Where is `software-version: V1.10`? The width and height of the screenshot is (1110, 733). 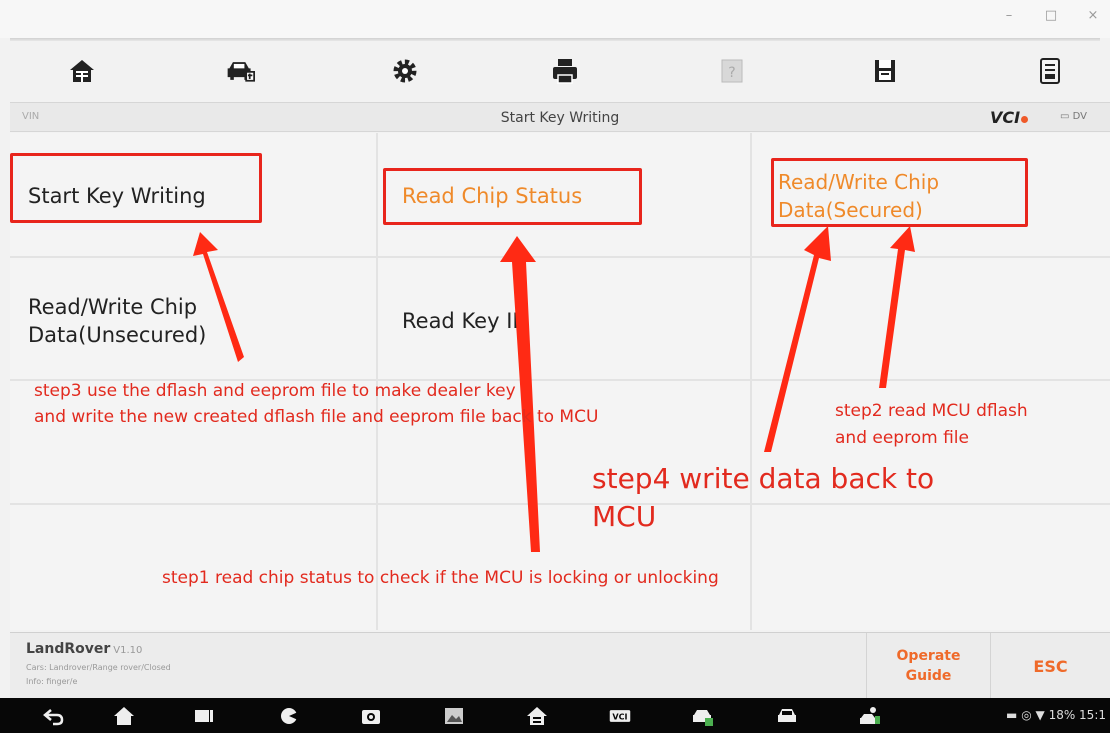
software-version: V1.10 is located at coordinates (128, 650).